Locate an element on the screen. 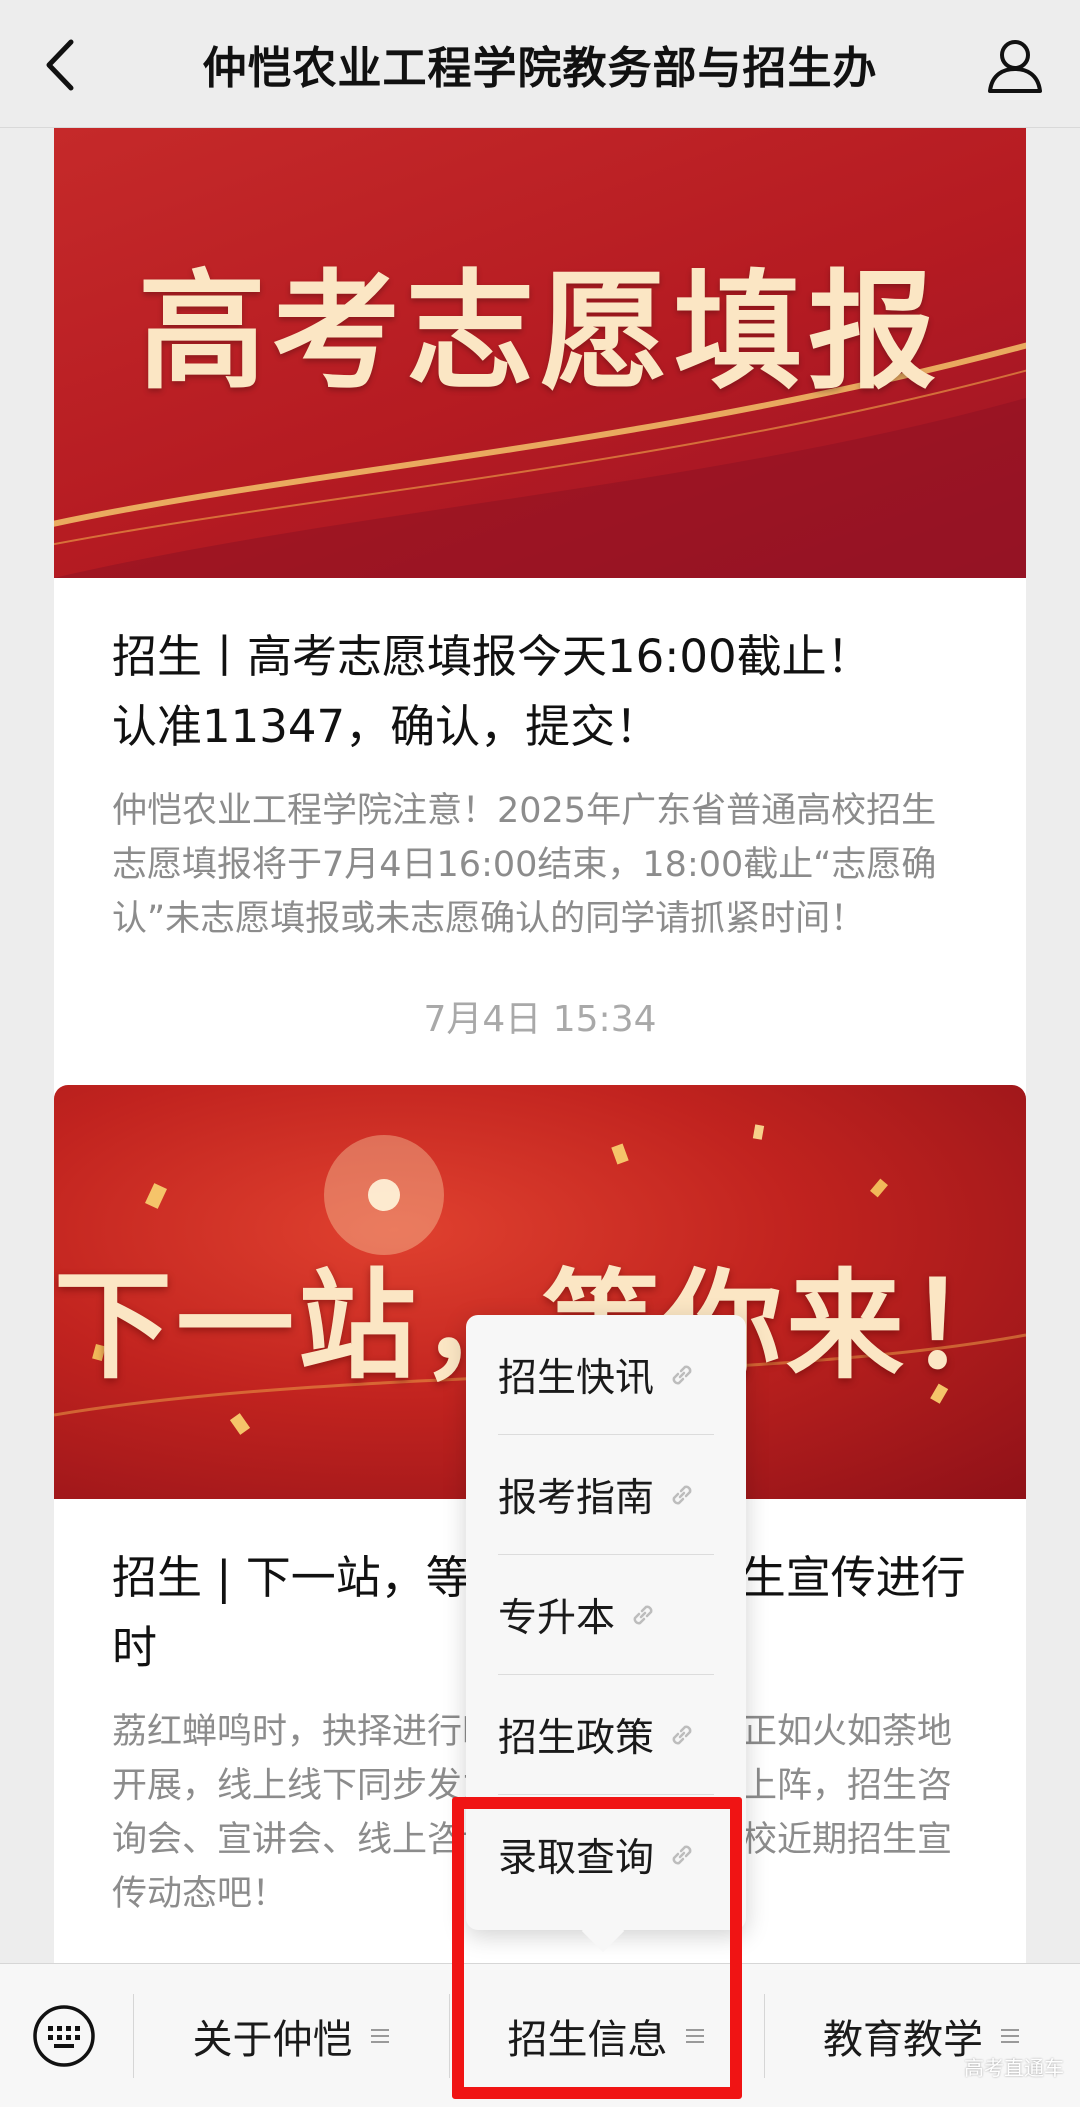 Image resolution: width=1080 pixels, height=2107 pixels. menu-tab-admission-info: 招生信息 is located at coordinates (606, 2035).